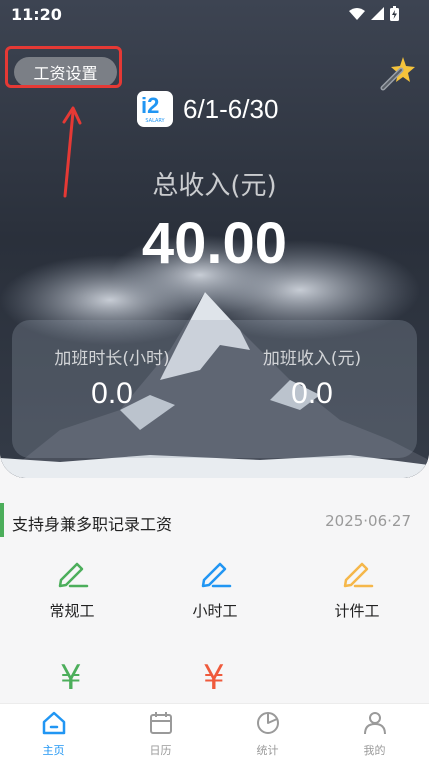 The image size is (429, 764). I want to click on overtime-income-value: 0.0, so click(312, 393).